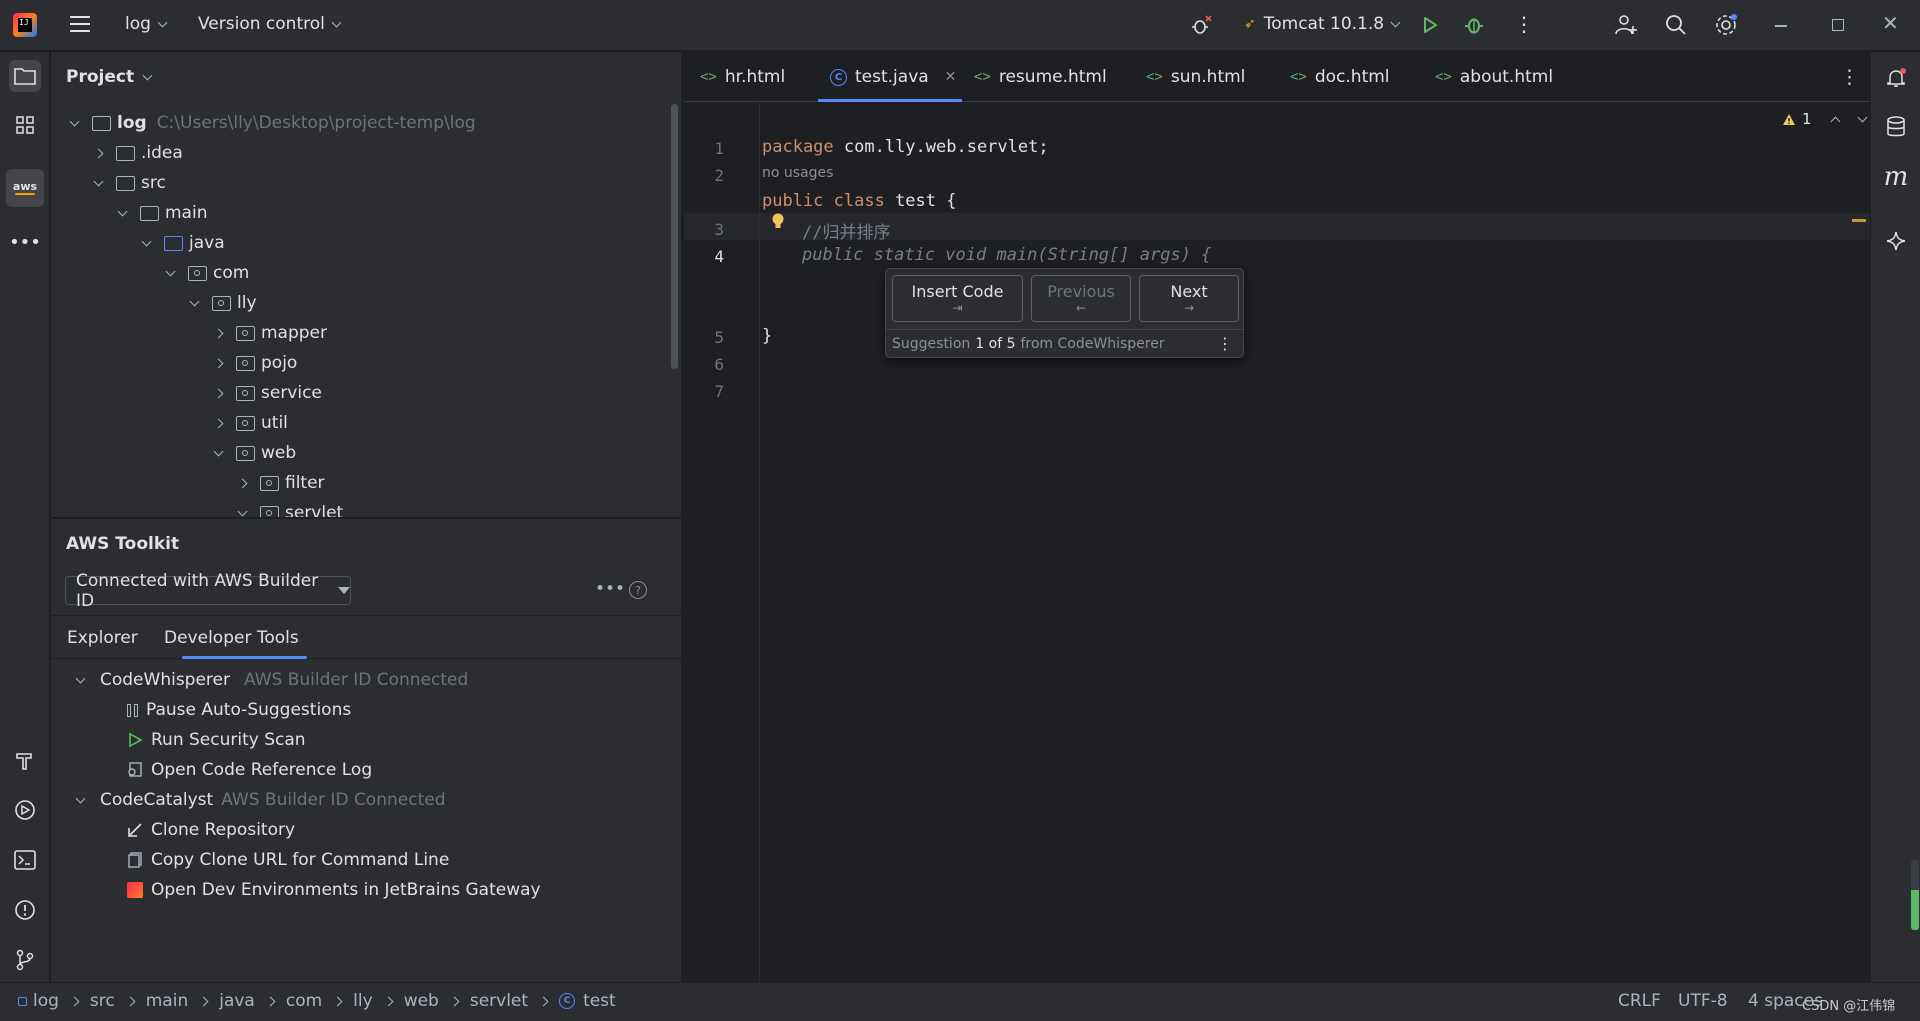 The image size is (1920, 1021). I want to click on line-separator-widget: CRLF, so click(1639, 1001).